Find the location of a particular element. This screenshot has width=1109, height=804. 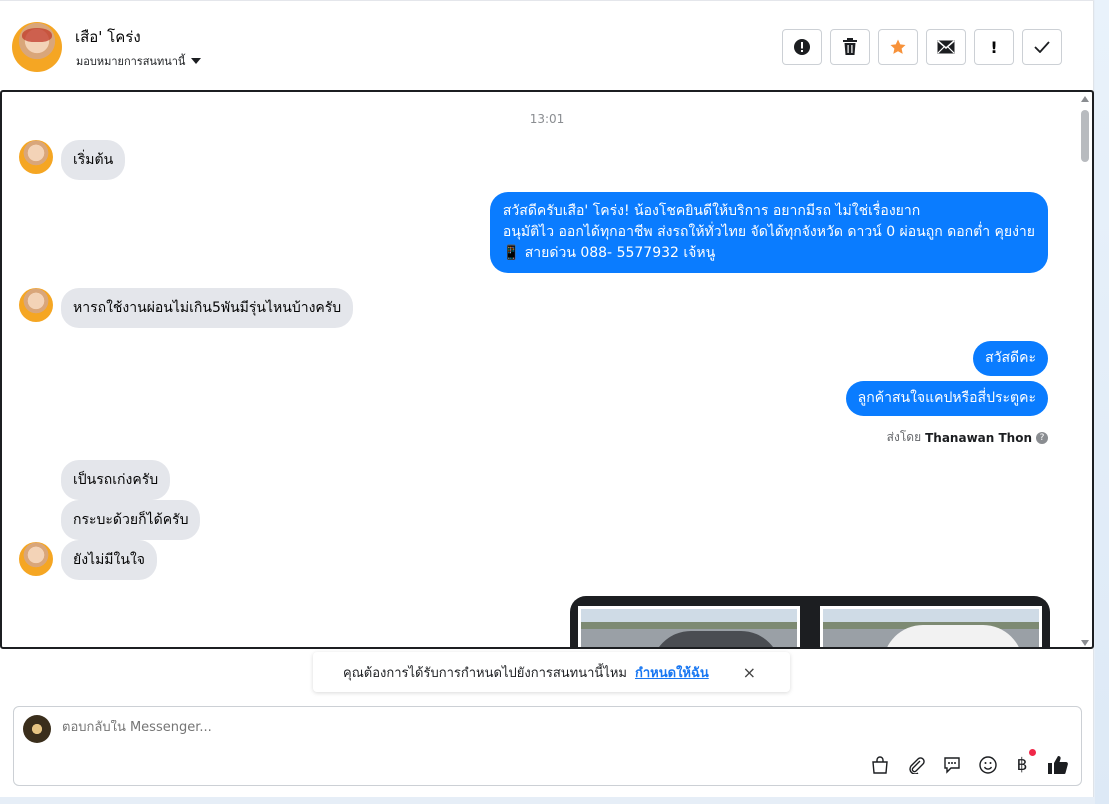

message-line: 📱 สายด่วน 088- 5577932 เจ้หนู is located at coordinates (609, 253).